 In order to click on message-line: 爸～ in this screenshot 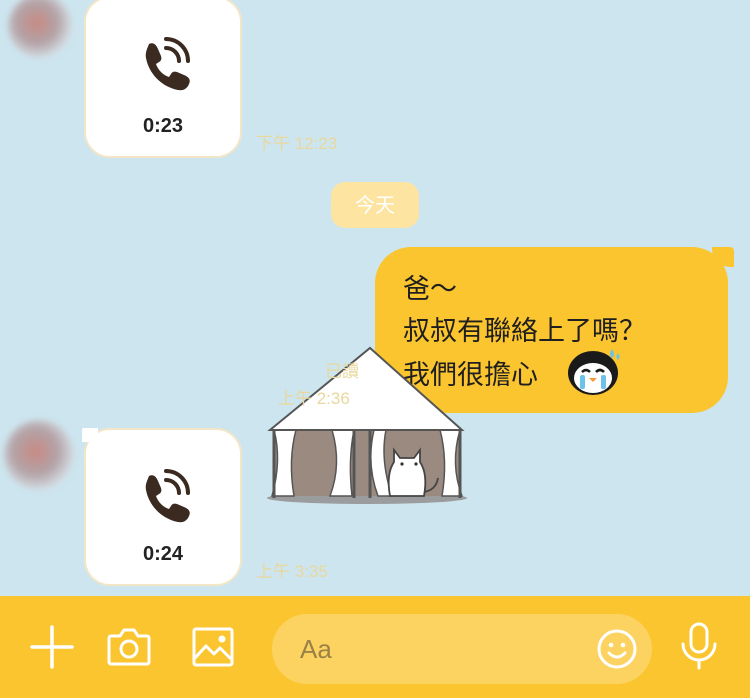, I will do `click(430, 289)`.